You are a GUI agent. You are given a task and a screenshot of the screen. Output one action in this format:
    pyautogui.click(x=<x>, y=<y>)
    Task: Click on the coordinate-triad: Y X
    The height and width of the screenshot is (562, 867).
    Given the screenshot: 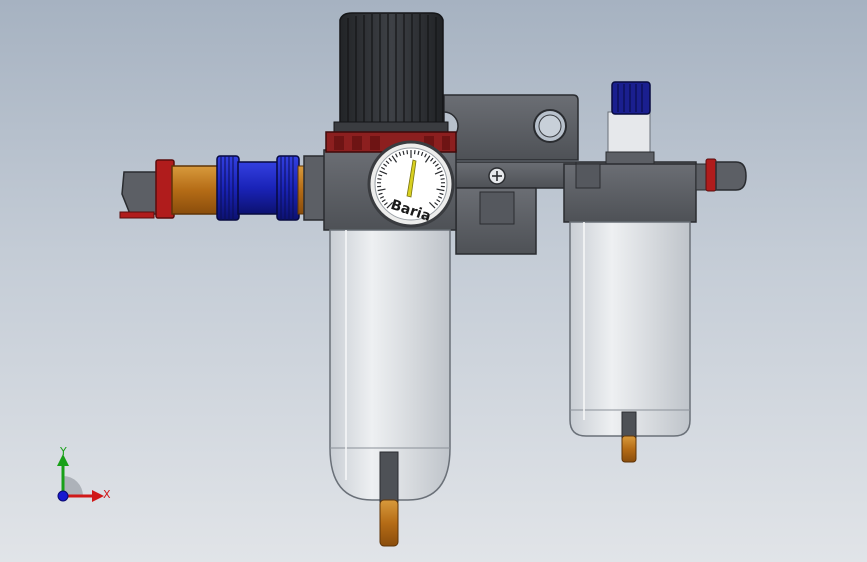 What is the action you would take?
    pyautogui.click(x=84, y=473)
    